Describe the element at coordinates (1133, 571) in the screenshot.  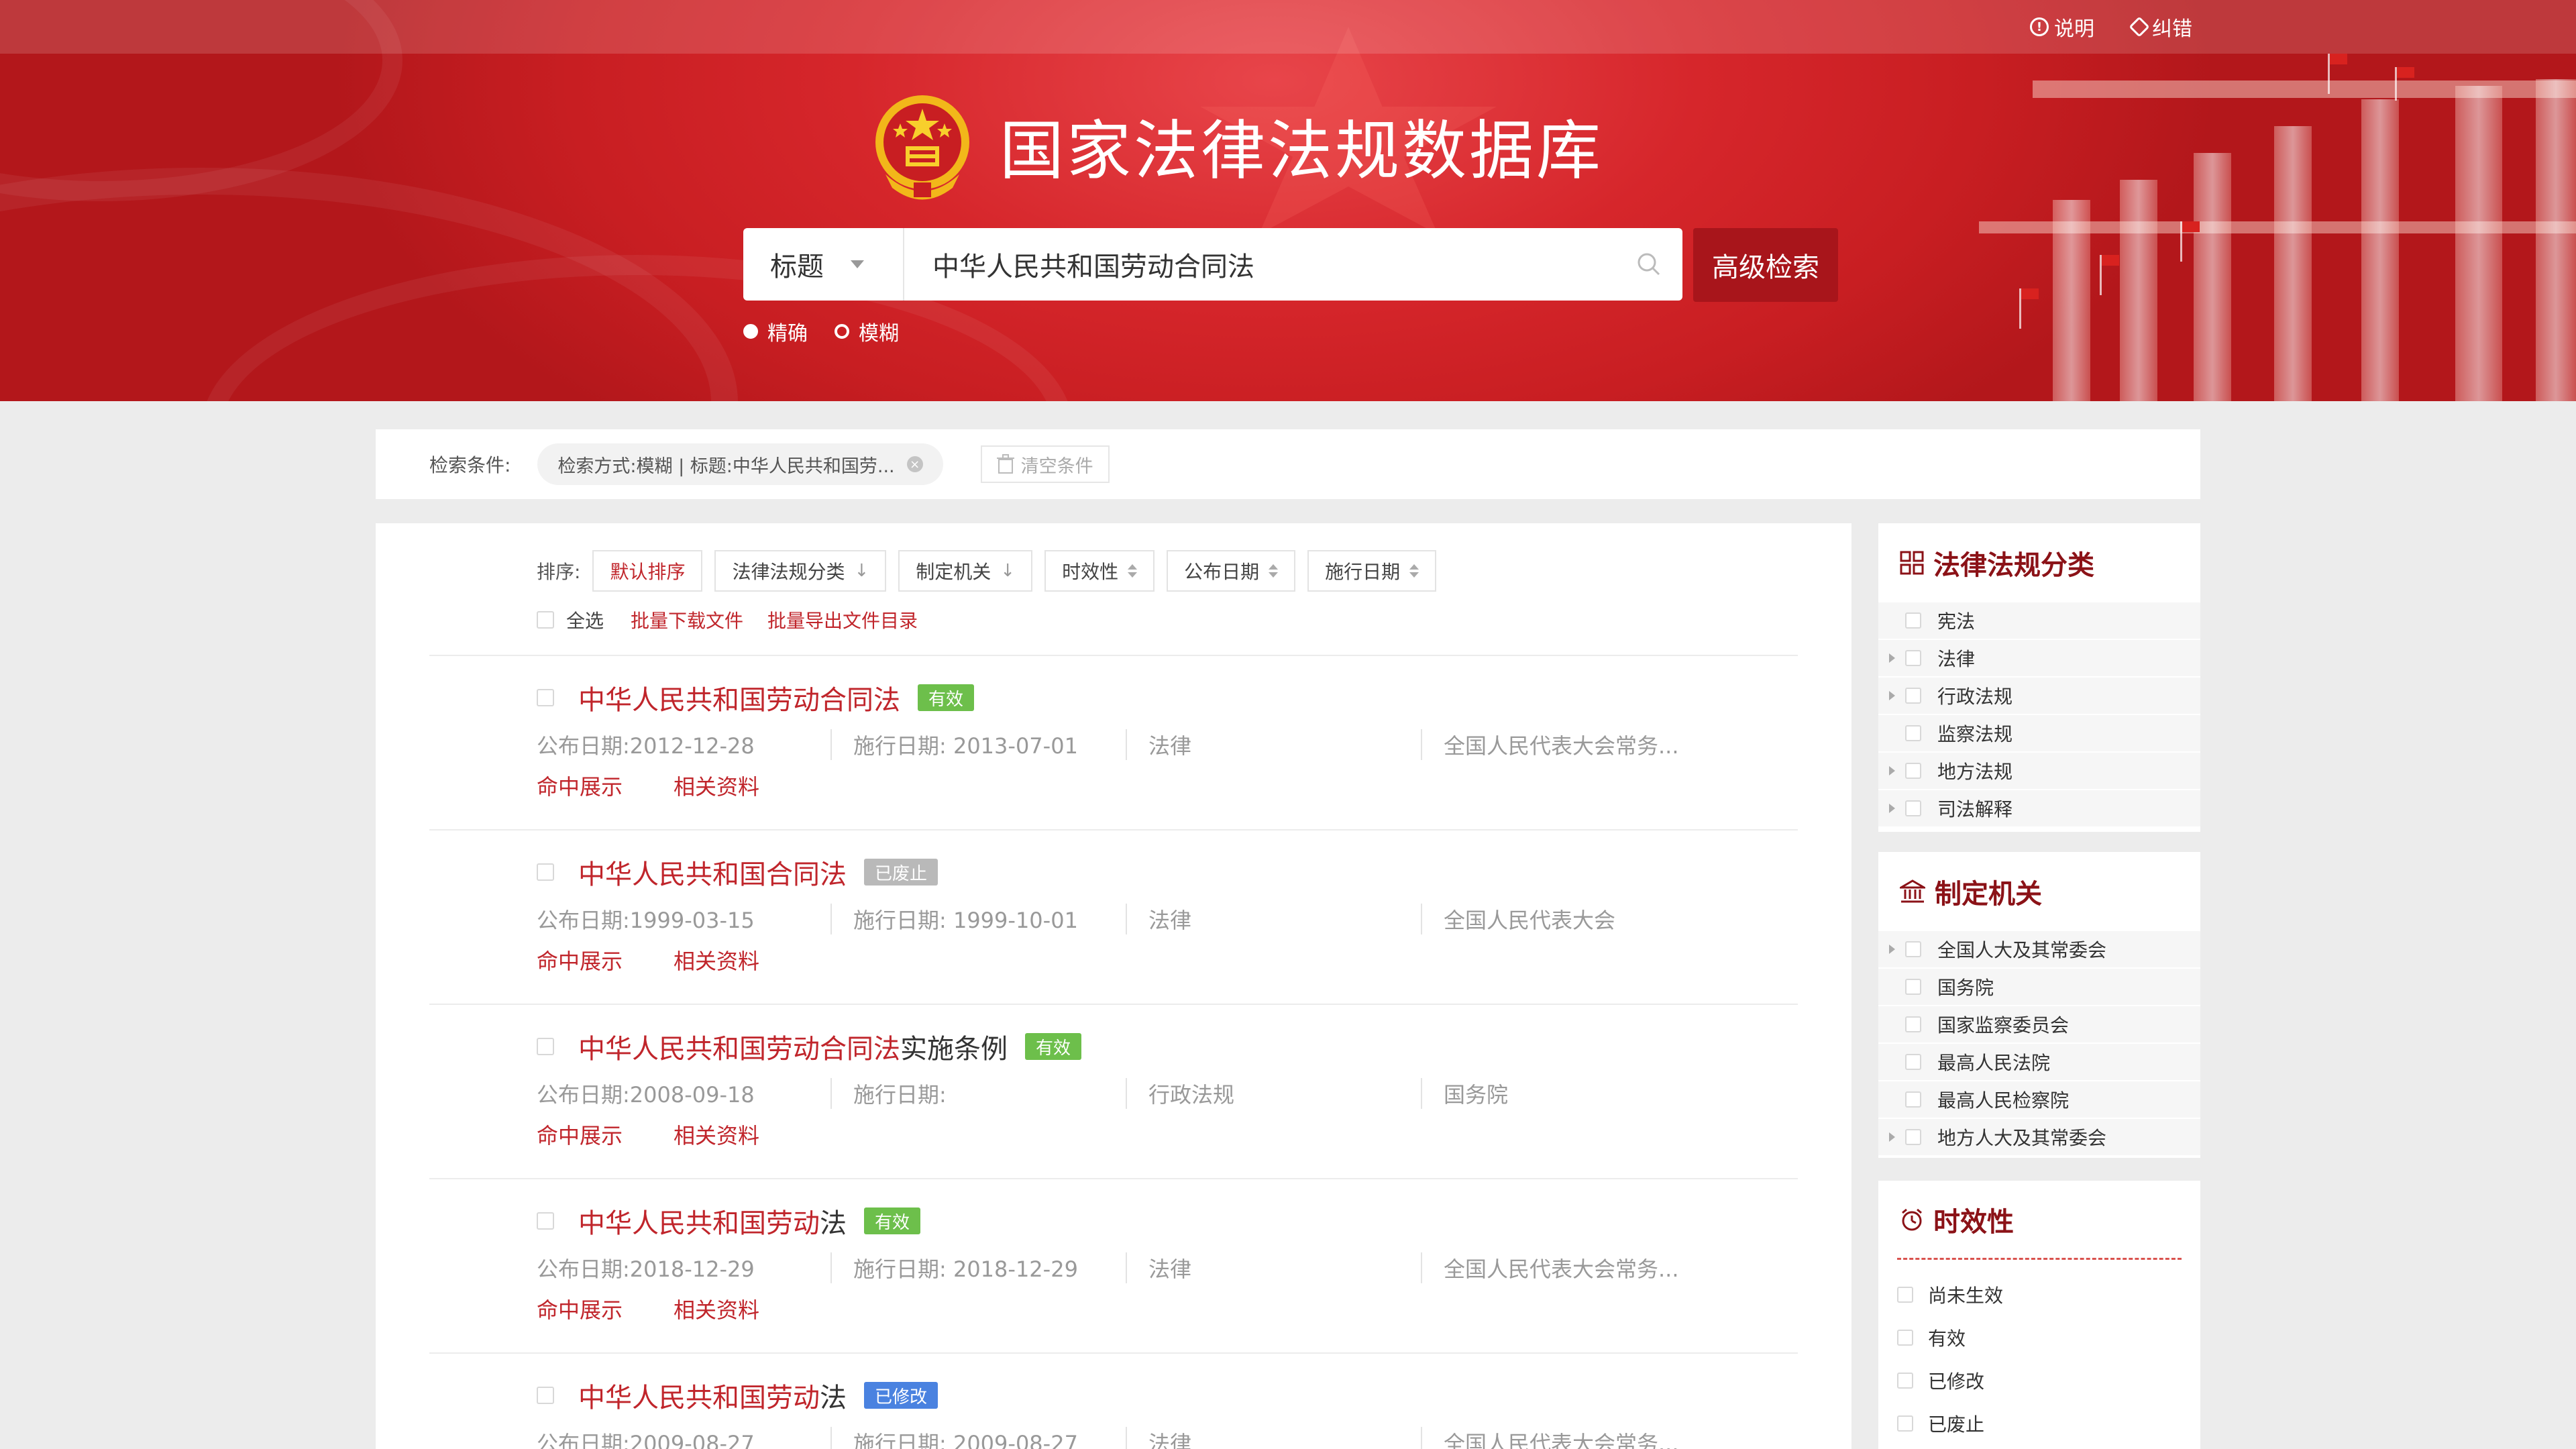
I see `sort-icon` at that location.